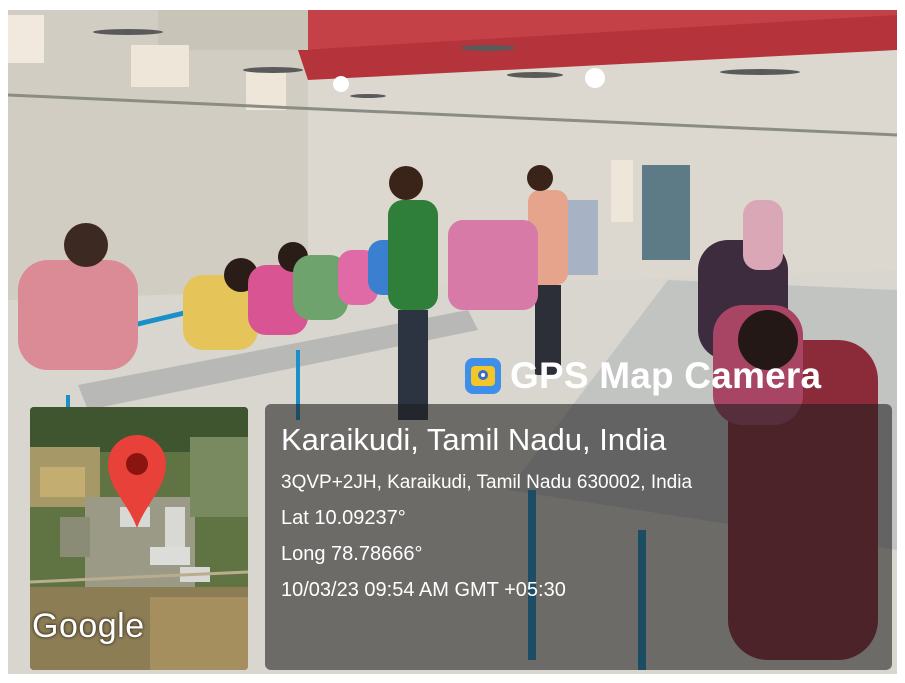  I want to click on location-title: Karaikudi, Tamil Nadu, India, so click(474, 439).